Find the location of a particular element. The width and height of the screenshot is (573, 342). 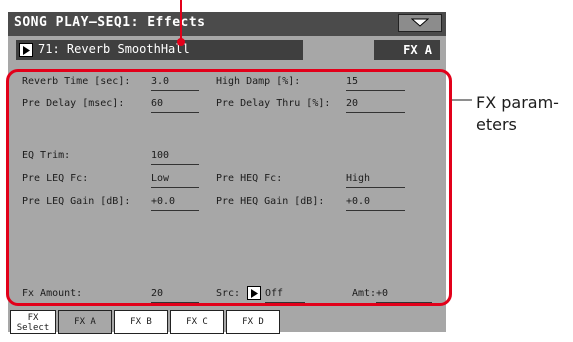

fx-type-popup-button is located at coordinates (26, 50).